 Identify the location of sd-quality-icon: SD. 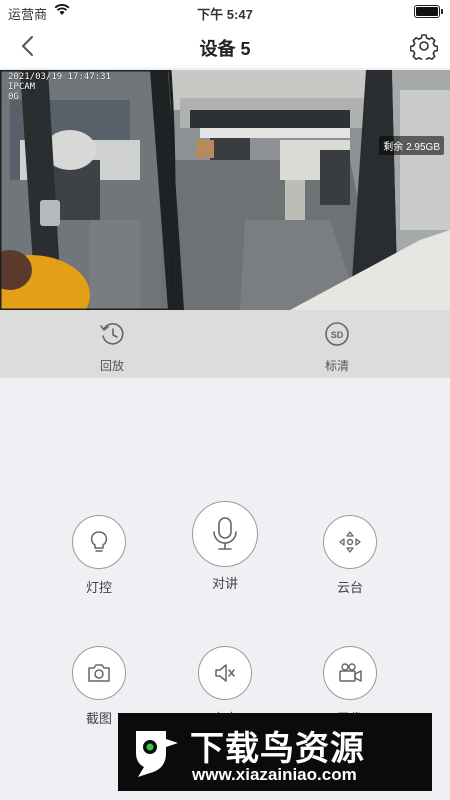
(337, 334).